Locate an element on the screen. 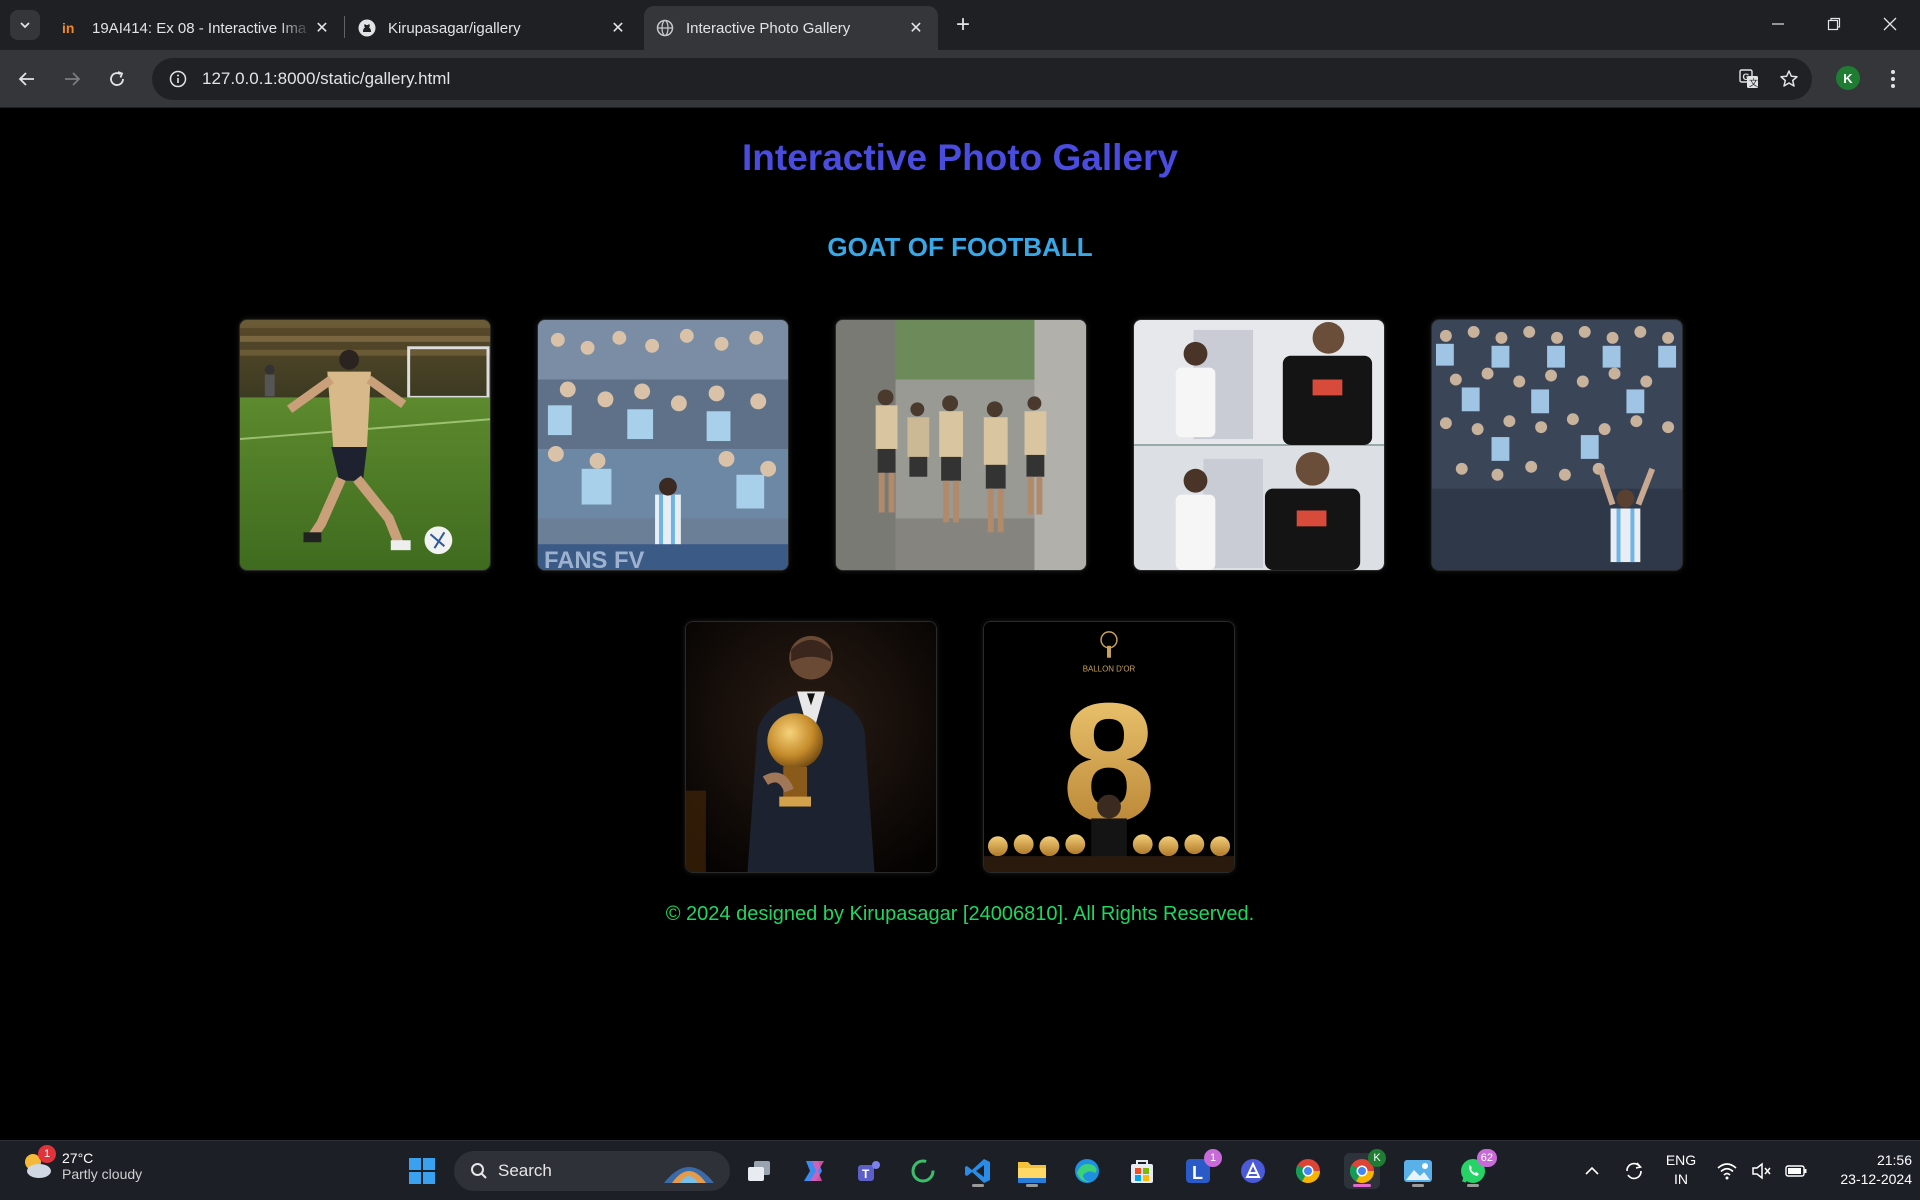 The height and width of the screenshot is (1200, 1920). url-text: 127.0.0.1:8000/static/gallery.html is located at coordinates (967, 79).